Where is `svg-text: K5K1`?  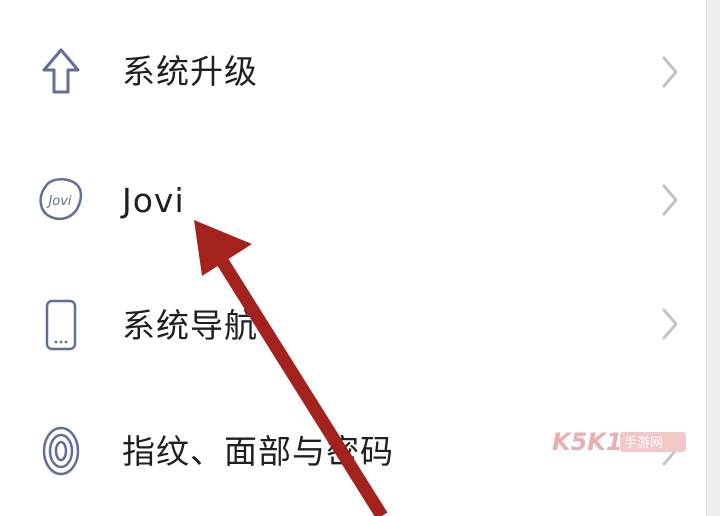
svg-text: K5K1 is located at coordinates (587, 442).